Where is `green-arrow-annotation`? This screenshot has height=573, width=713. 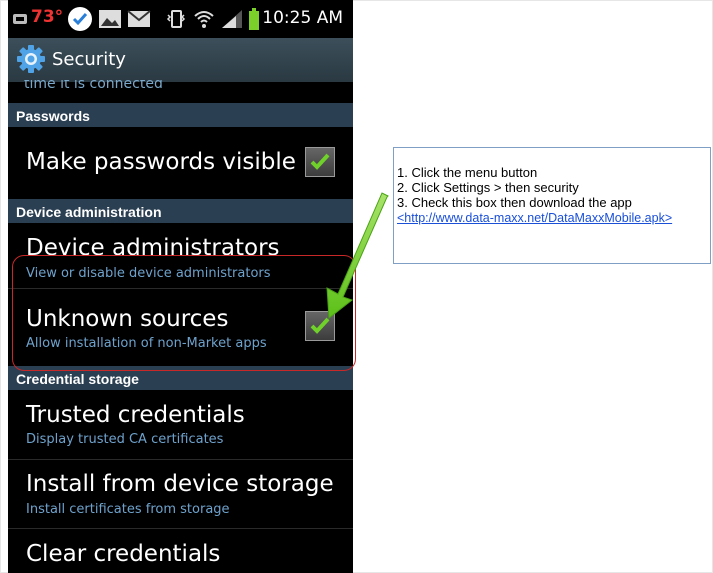
green-arrow-annotation is located at coordinates (357, 255).